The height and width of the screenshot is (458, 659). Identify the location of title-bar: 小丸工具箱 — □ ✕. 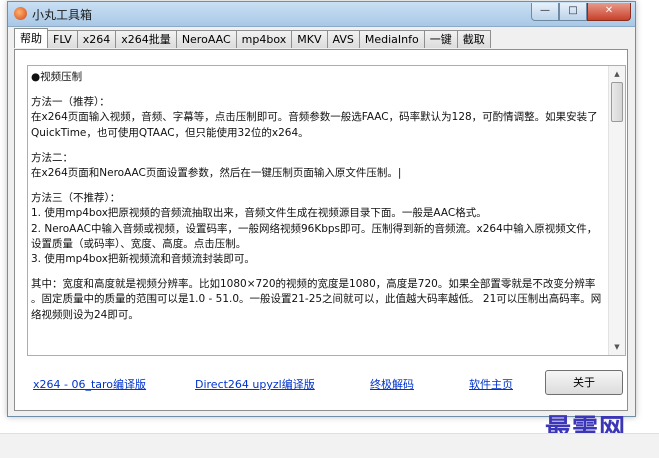
(321, 14).